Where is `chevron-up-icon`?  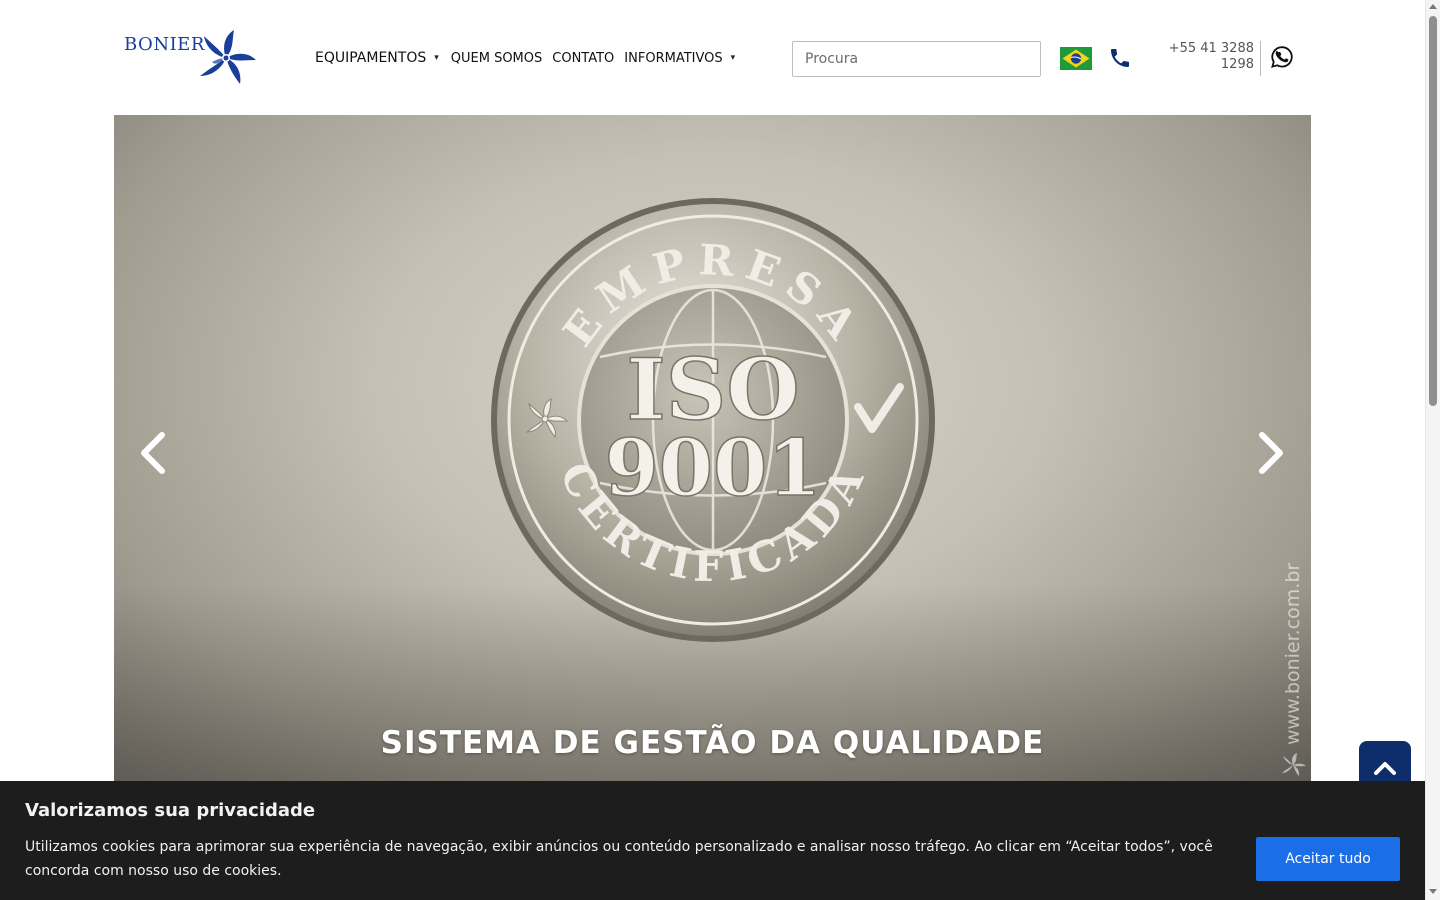 chevron-up-icon is located at coordinates (1385, 768).